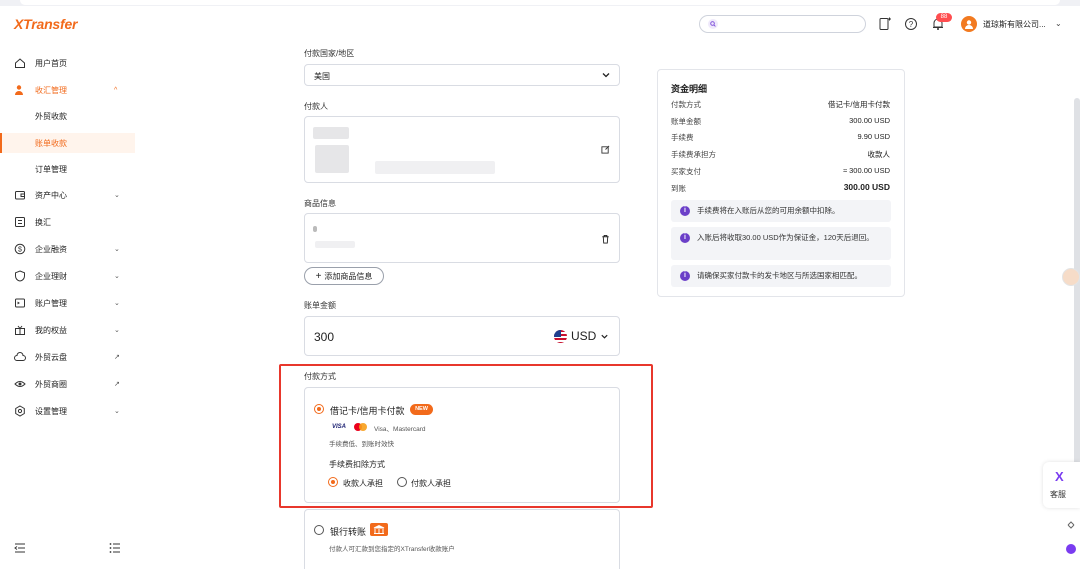  What do you see at coordinates (67, 169) in the screenshot?
I see `sidebar-item-orders: 订单管理` at bounding box center [67, 169].